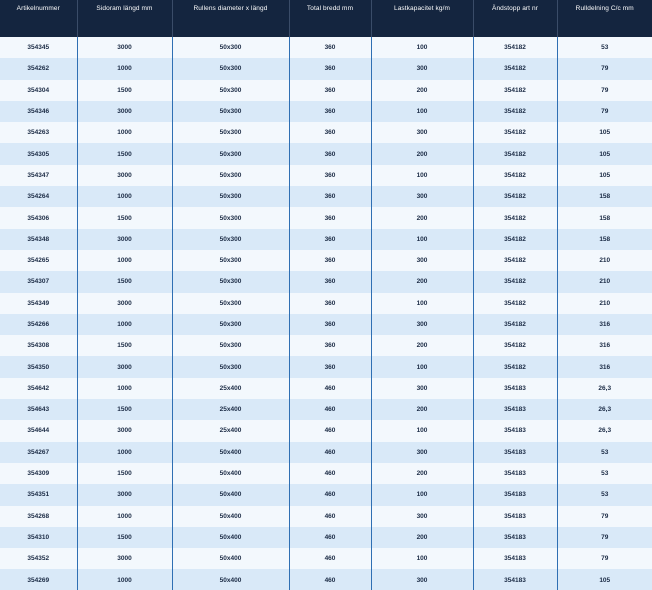 Image resolution: width=652 pixels, height=590 pixels. What do you see at coordinates (329, 18) in the screenshot?
I see `header-total-bredd: Total bredd mm` at bounding box center [329, 18].